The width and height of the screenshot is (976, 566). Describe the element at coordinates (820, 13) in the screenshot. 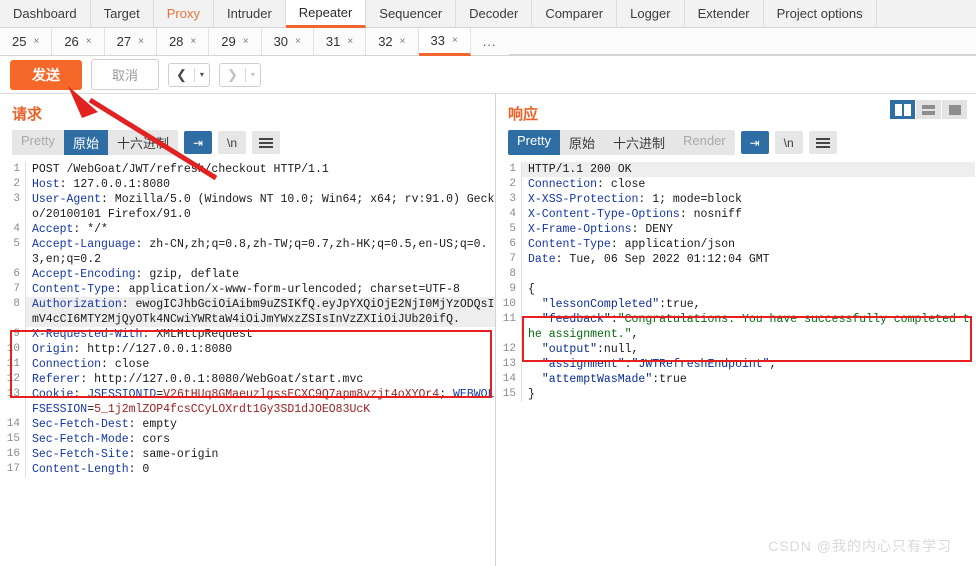

I see `main-tab-project-options: Project options` at that location.